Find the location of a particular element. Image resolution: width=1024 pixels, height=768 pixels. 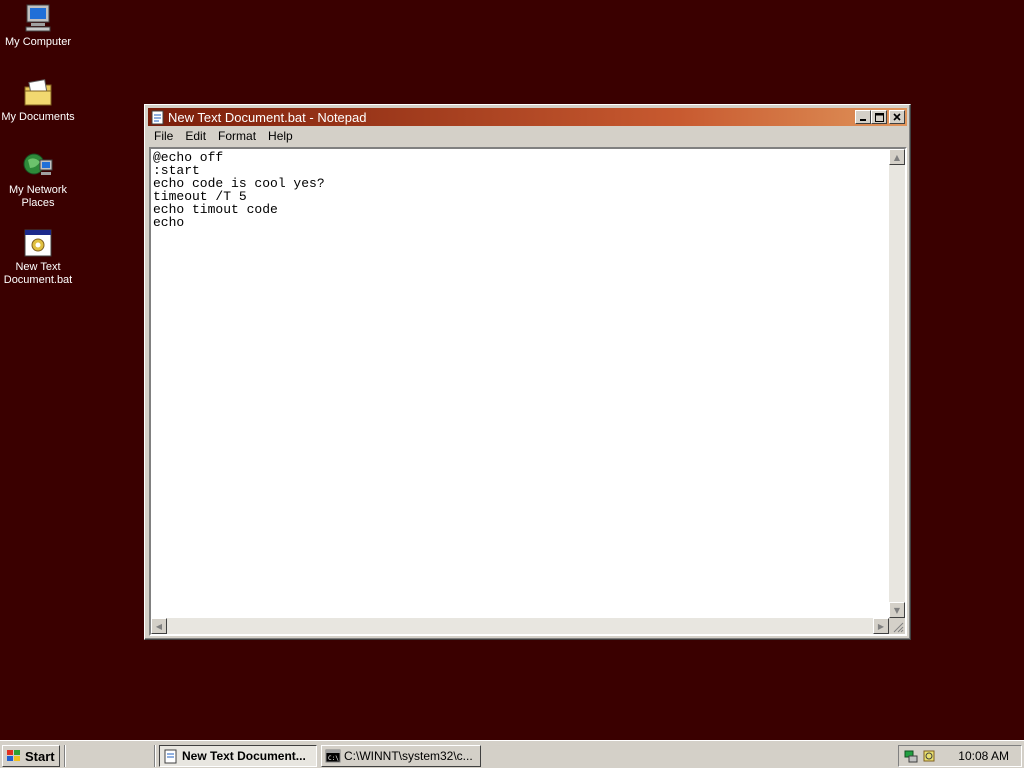

scroll-right-button: ▶ is located at coordinates (881, 626).